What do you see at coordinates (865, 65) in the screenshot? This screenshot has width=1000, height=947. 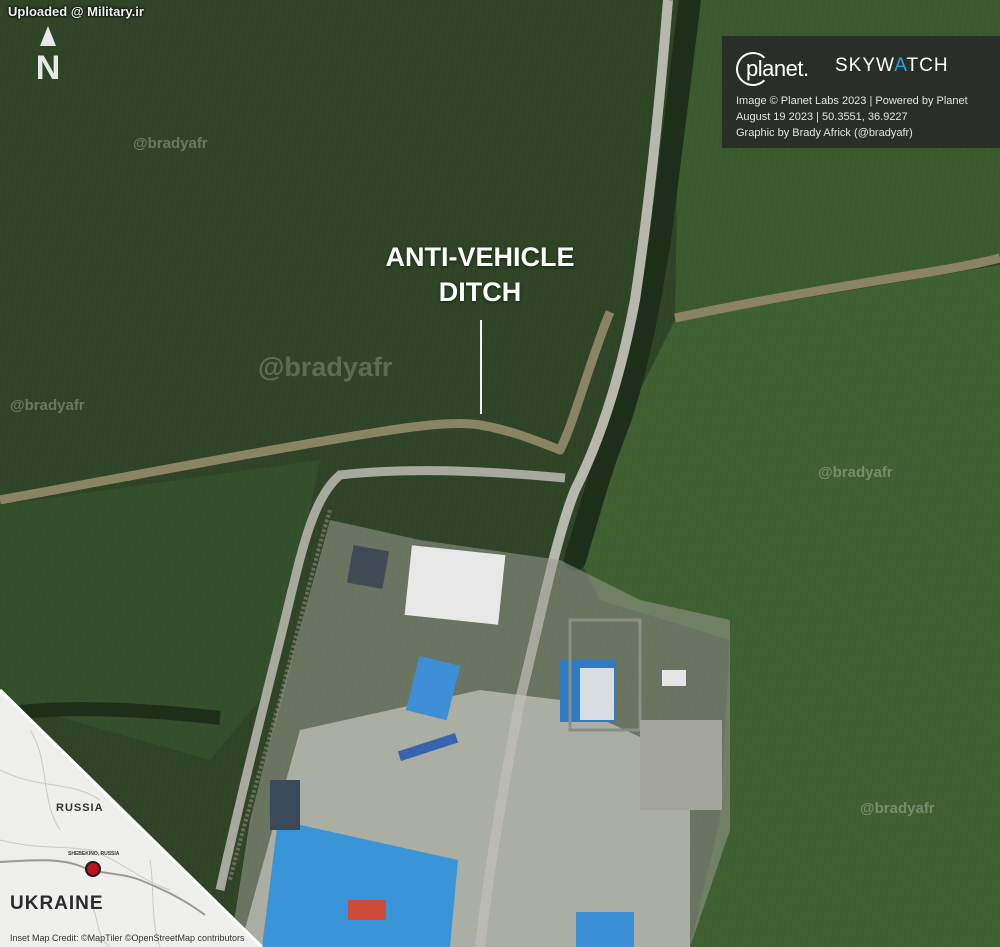 I see `skywatch-logo-pre: SKYW` at bounding box center [865, 65].